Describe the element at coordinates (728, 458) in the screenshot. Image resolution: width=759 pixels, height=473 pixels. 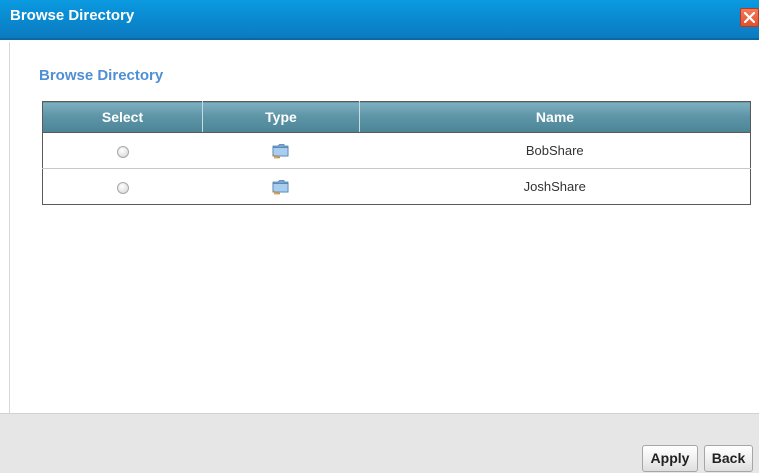
I see `back-button: Back` at that location.